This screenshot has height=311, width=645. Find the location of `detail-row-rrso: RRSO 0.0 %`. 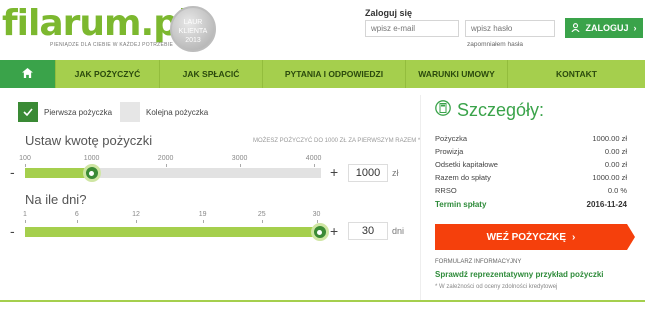

detail-row-rrso: RRSO 0.0 % is located at coordinates (531, 190).